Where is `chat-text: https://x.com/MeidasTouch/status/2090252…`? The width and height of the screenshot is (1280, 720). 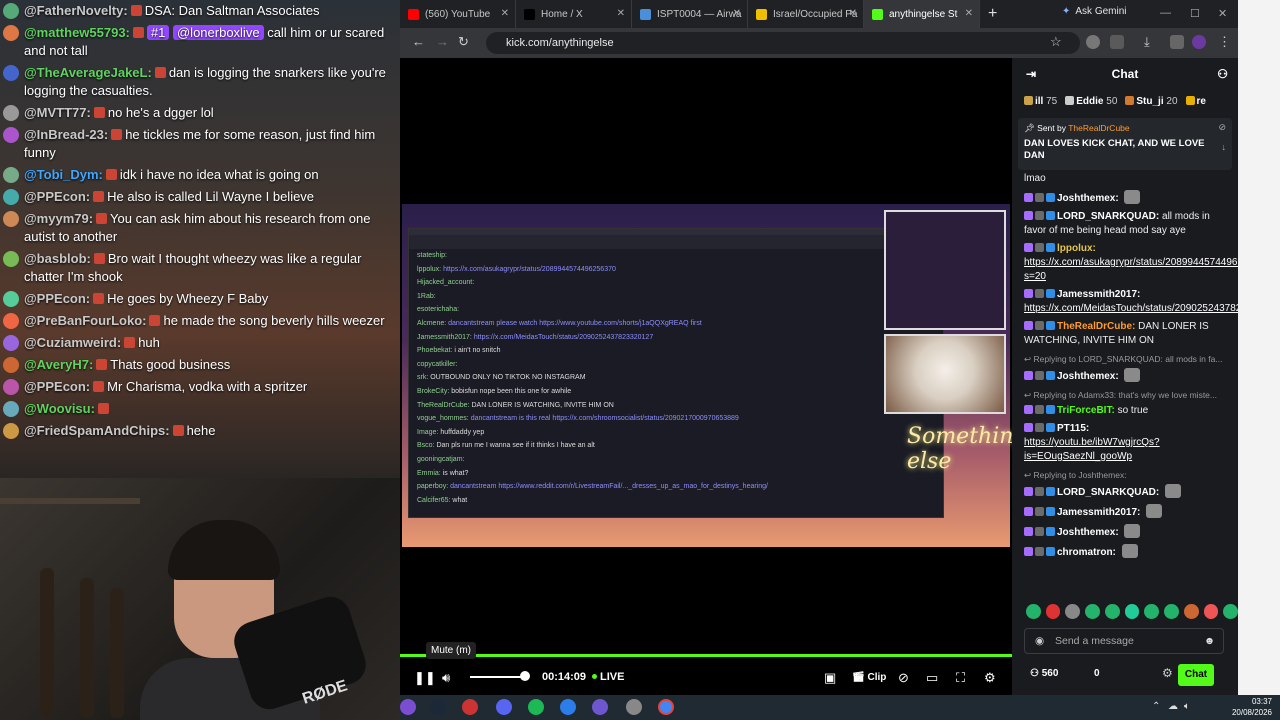 chat-text: https://x.com/MeidasTouch/status/2090252… is located at coordinates (1131, 308).